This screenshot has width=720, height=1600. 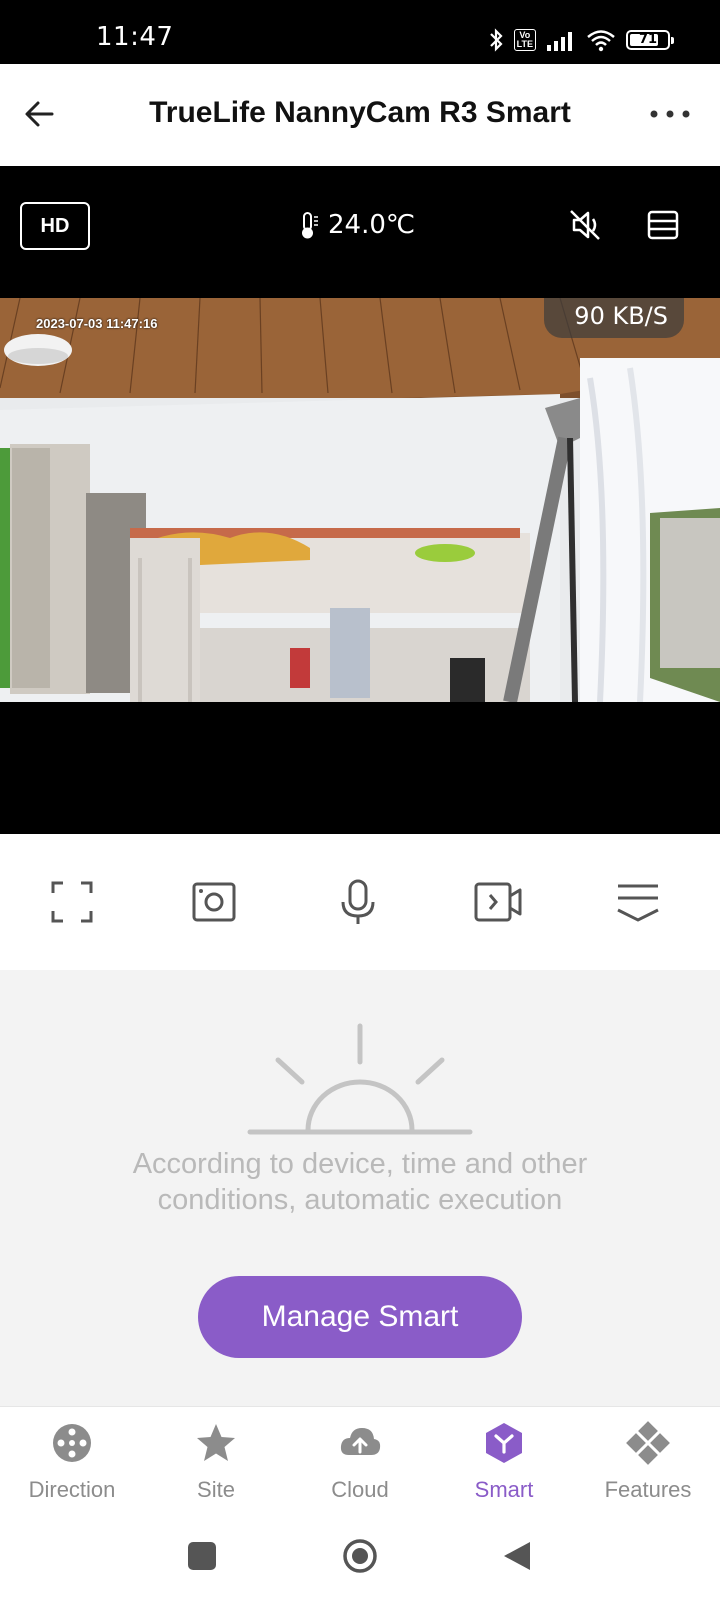 I want to click on video-timestamp: 2023-07-03 11:47:16, so click(x=97, y=323).